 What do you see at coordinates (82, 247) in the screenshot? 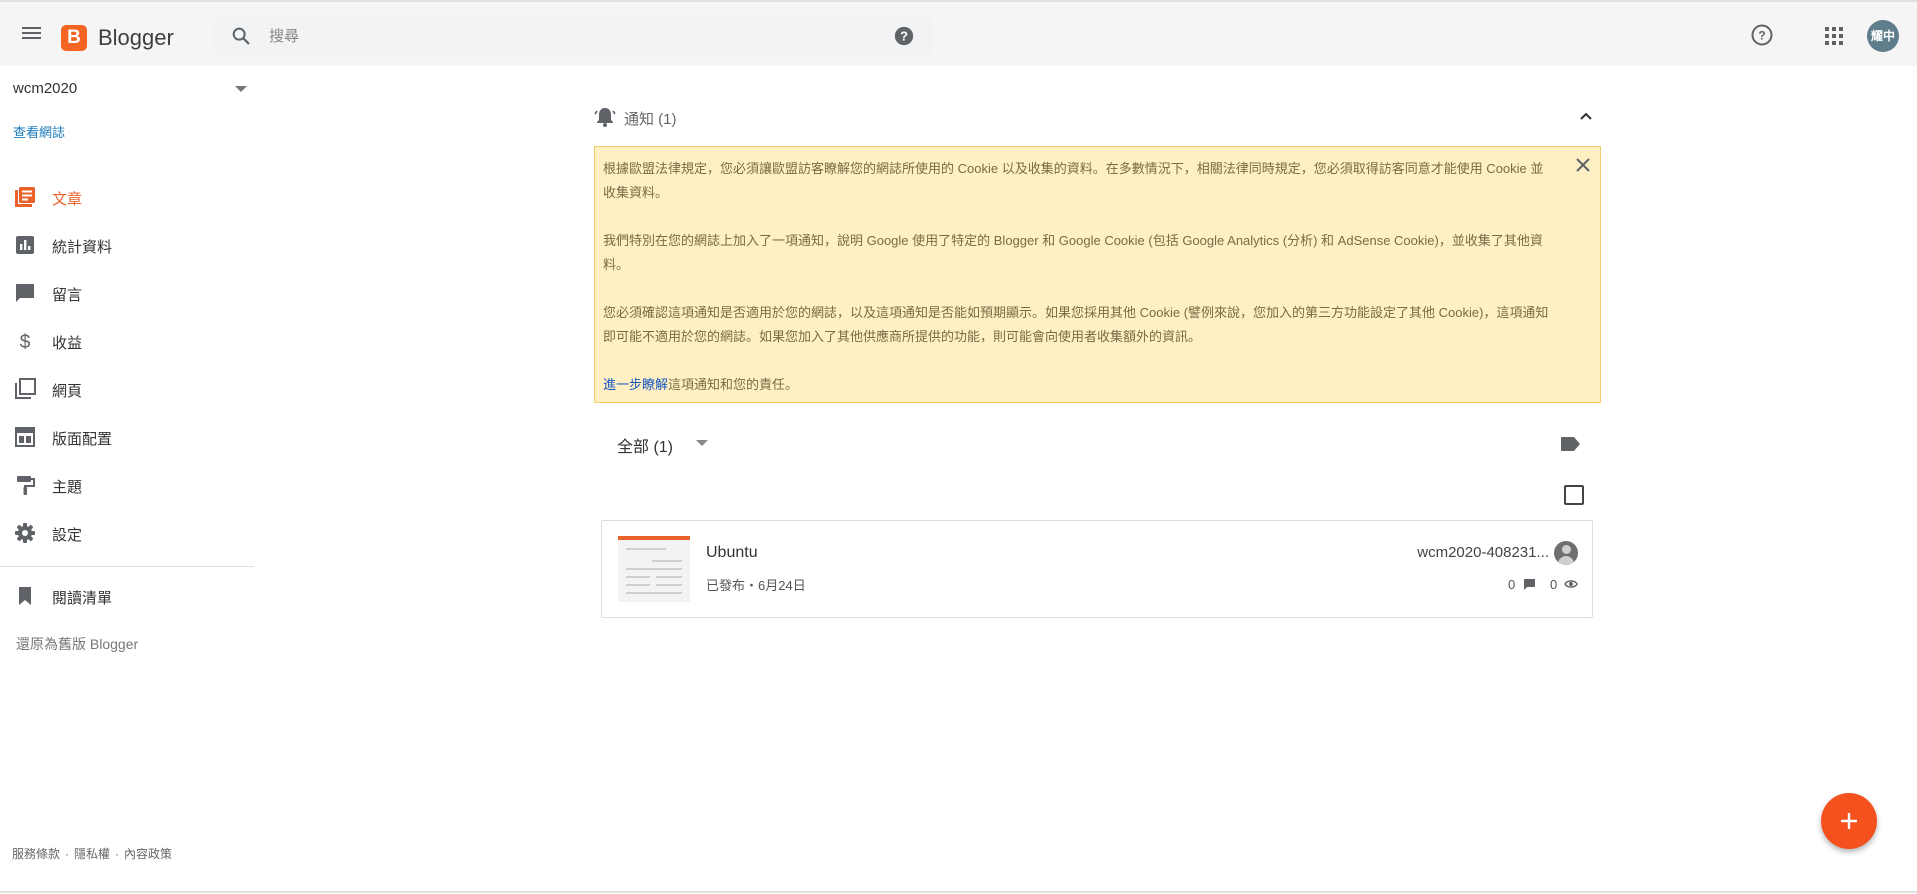
I see `sidebar-item-label: 統計資料` at bounding box center [82, 247].